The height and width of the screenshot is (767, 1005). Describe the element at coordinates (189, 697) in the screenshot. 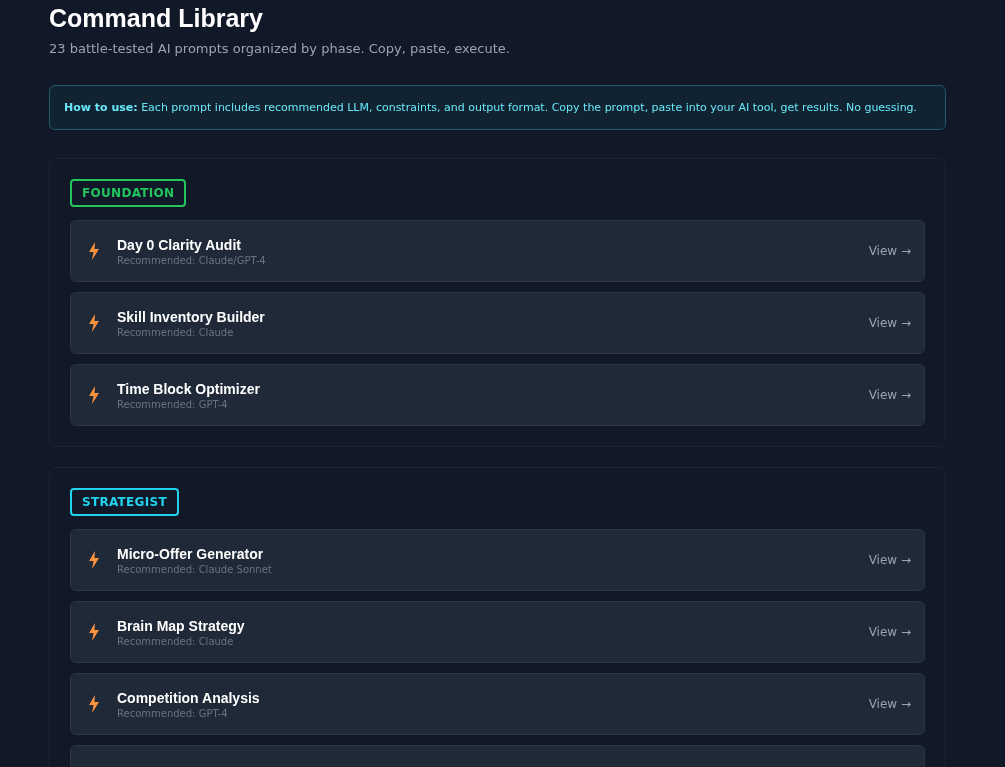

I see `prompt-title: Competition Analysis` at that location.